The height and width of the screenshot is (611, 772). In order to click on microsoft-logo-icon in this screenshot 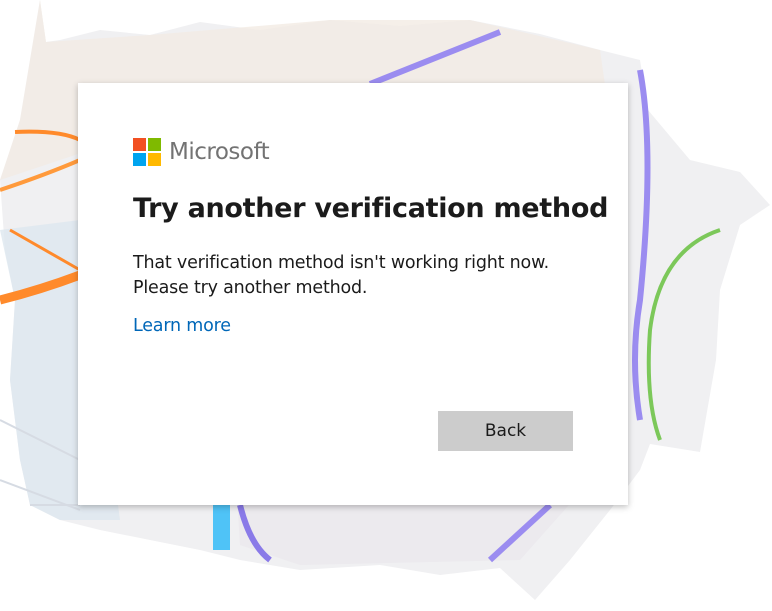, I will do `click(147, 152)`.